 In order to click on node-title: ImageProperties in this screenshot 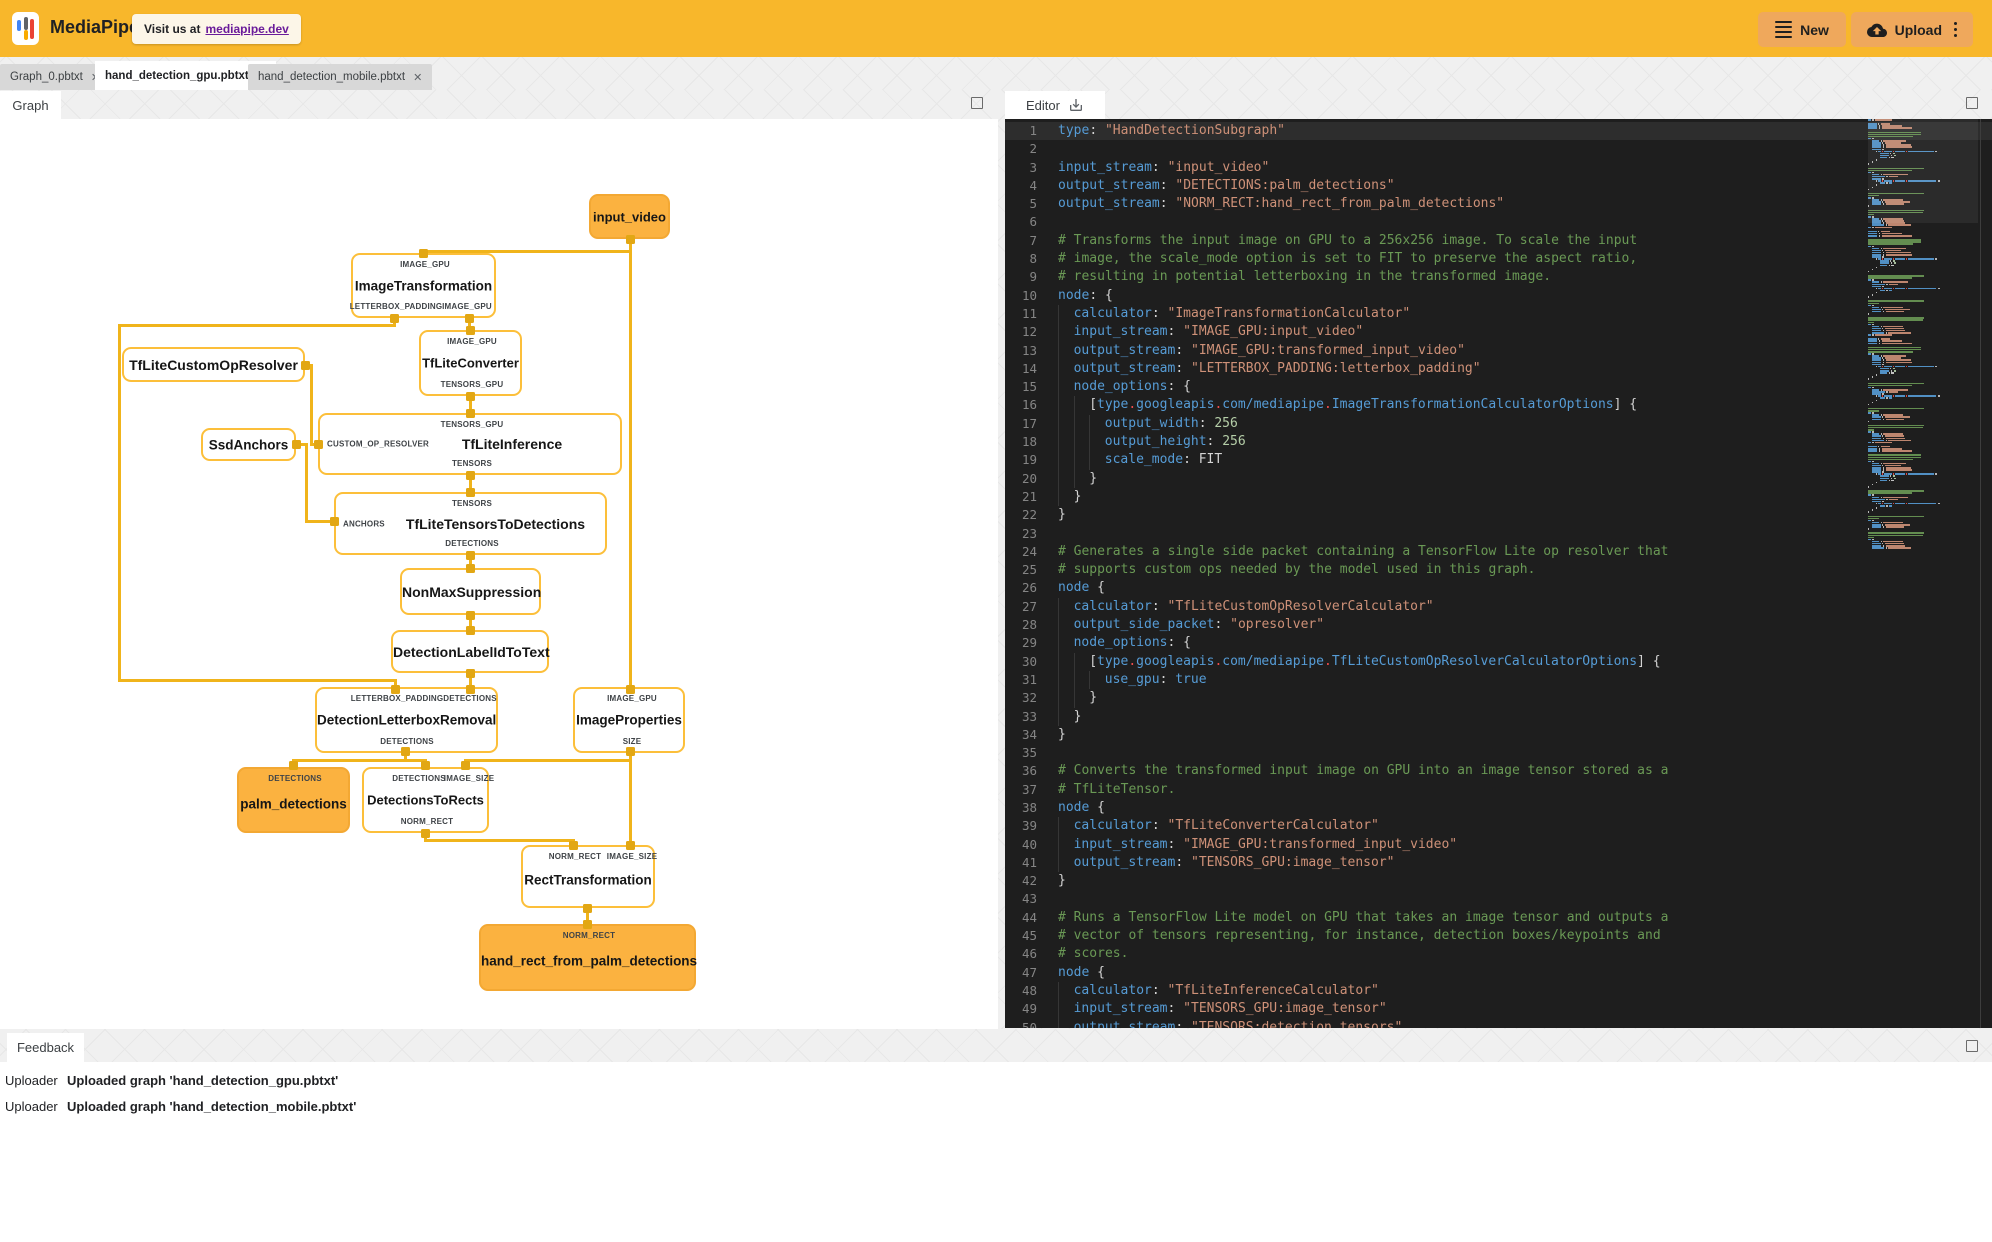, I will do `click(629, 720)`.